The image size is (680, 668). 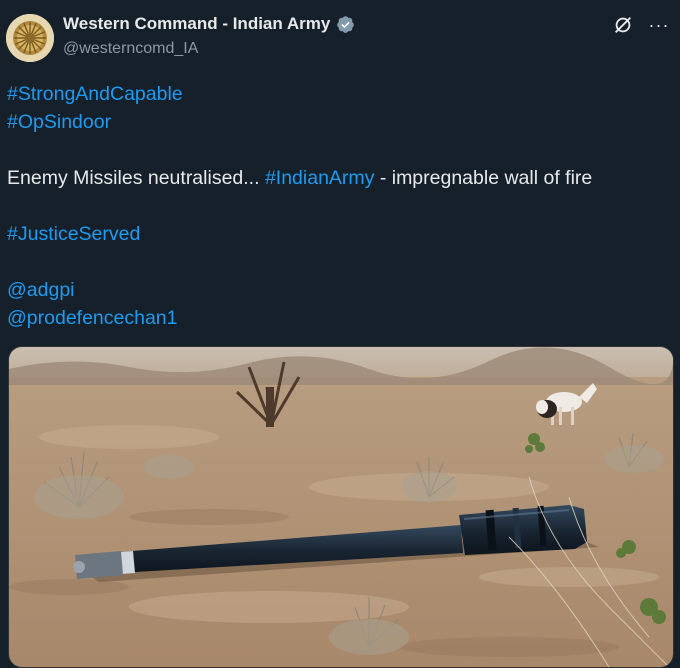 What do you see at coordinates (73, 234) in the screenshot?
I see `hashtag-justice-served: #JusticeServed` at bounding box center [73, 234].